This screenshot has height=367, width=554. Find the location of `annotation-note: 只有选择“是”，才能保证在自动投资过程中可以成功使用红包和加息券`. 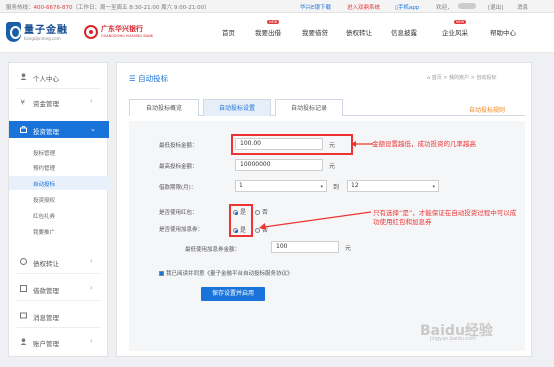

annotation-note: 只有选择“是”，才能保证在自动投资过程中可以成功使用红包和加息券 is located at coordinates (445, 217).